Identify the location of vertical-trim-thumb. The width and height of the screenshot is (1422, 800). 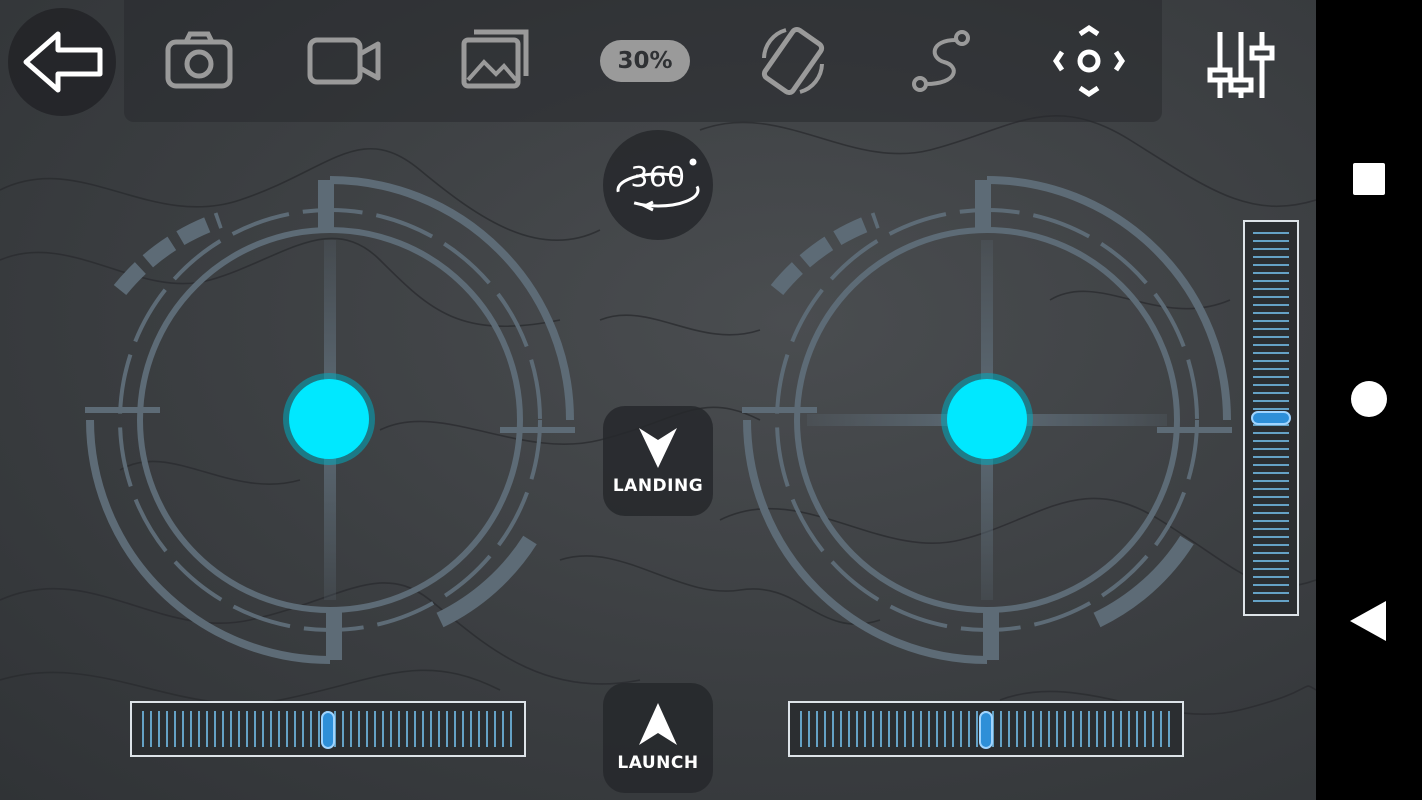
(1271, 418).